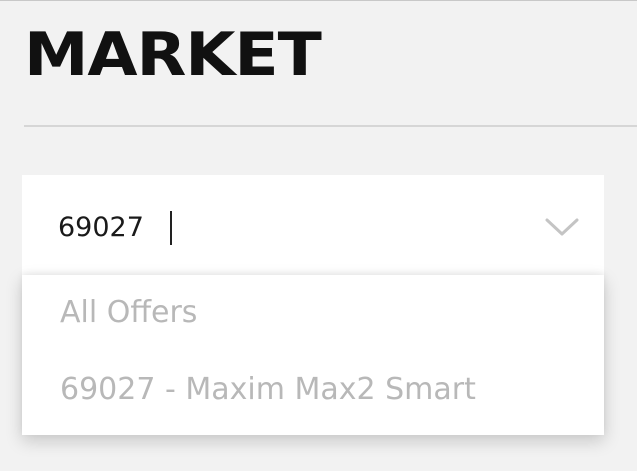 This screenshot has height=471, width=637. What do you see at coordinates (128, 312) in the screenshot?
I see `dropdown-option-all-offers: All Offers` at bounding box center [128, 312].